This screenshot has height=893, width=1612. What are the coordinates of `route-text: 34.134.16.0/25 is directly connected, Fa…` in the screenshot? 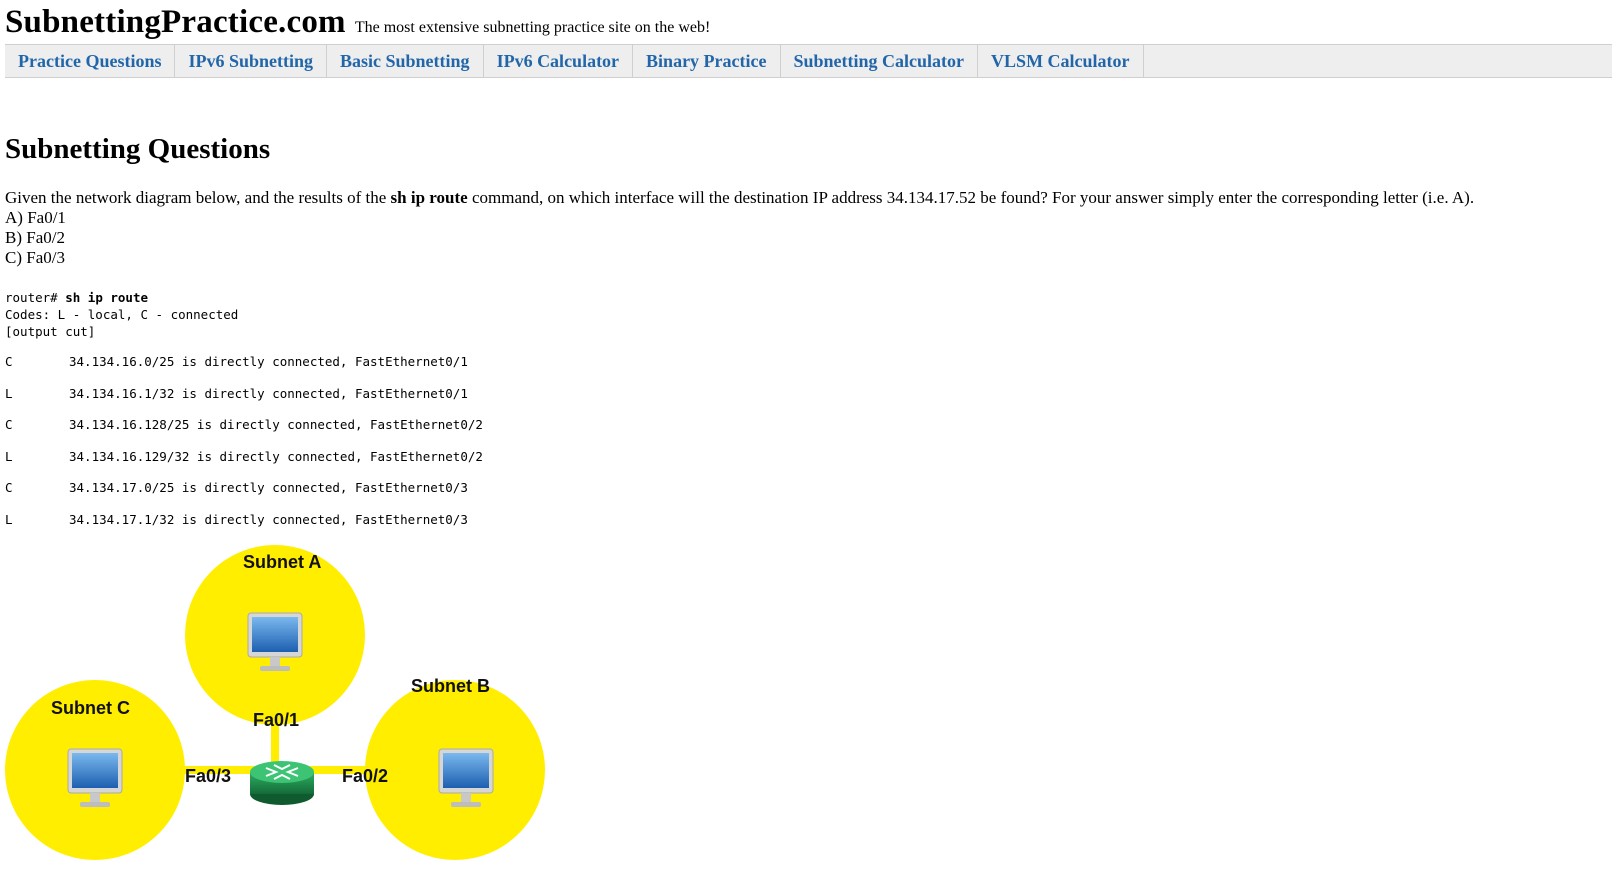 It's located at (268, 361).